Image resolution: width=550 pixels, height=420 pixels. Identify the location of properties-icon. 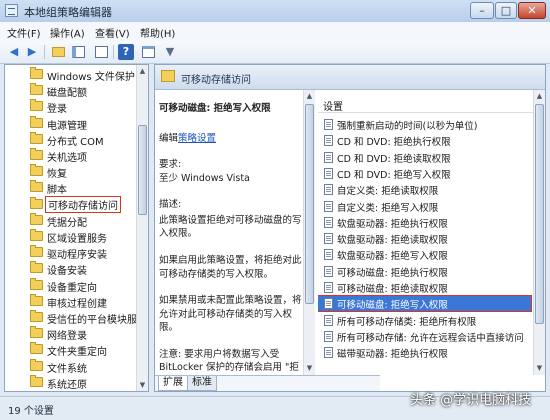
(148, 52).